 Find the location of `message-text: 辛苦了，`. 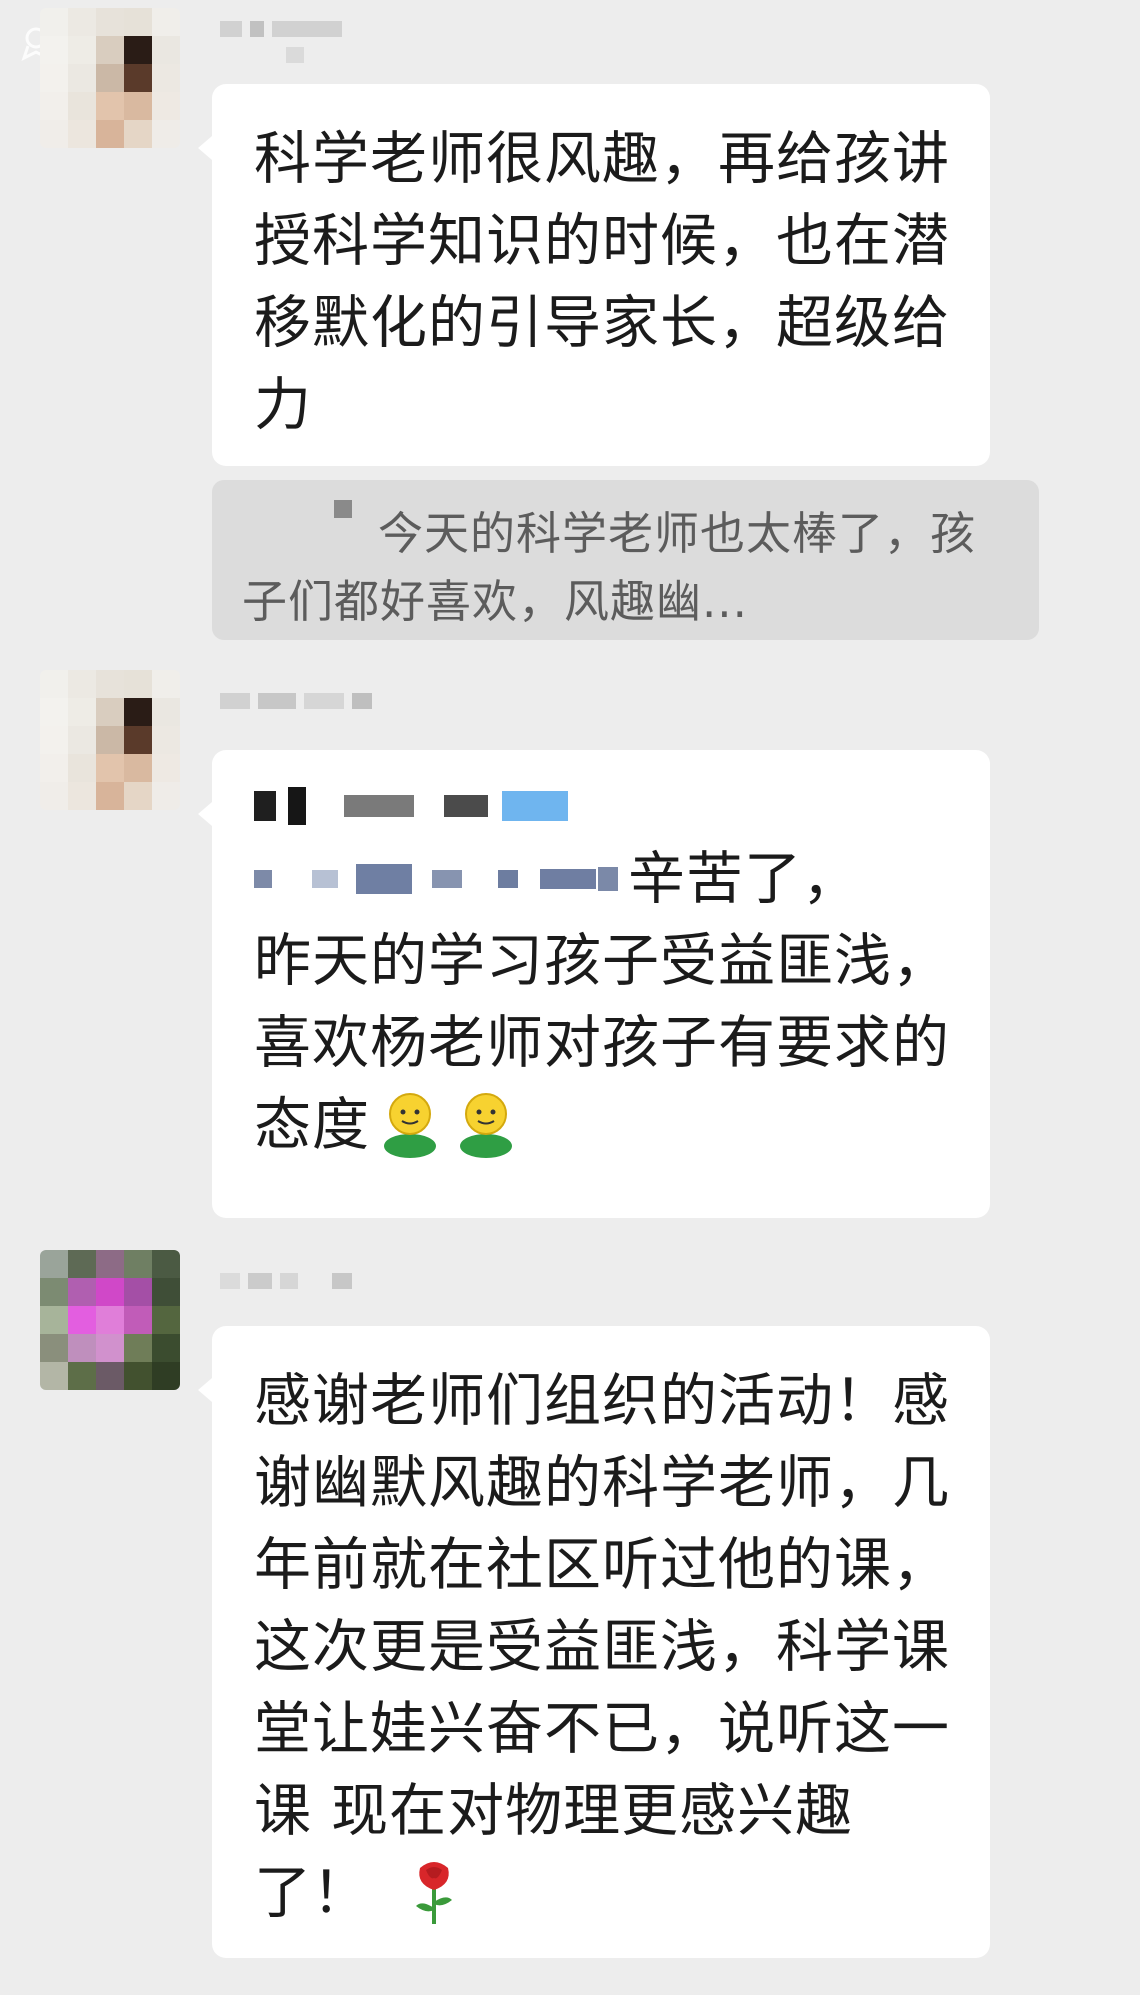

message-text: 辛苦了， is located at coordinates (744, 879).